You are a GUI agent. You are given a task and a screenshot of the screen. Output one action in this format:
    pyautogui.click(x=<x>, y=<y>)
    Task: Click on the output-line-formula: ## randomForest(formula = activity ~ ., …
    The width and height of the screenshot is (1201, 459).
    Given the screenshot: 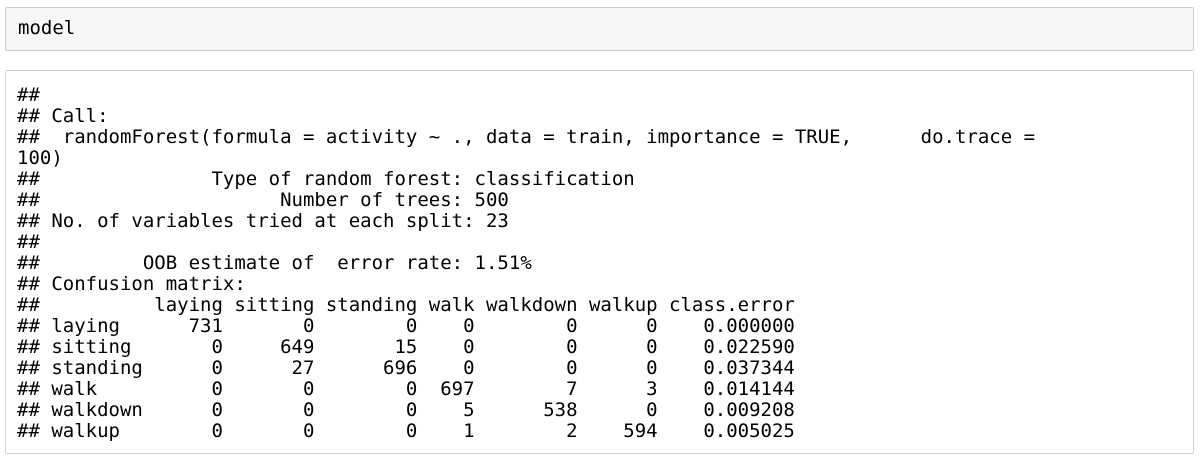 What is the action you would take?
    pyautogui.click(x=526, y=137)
    